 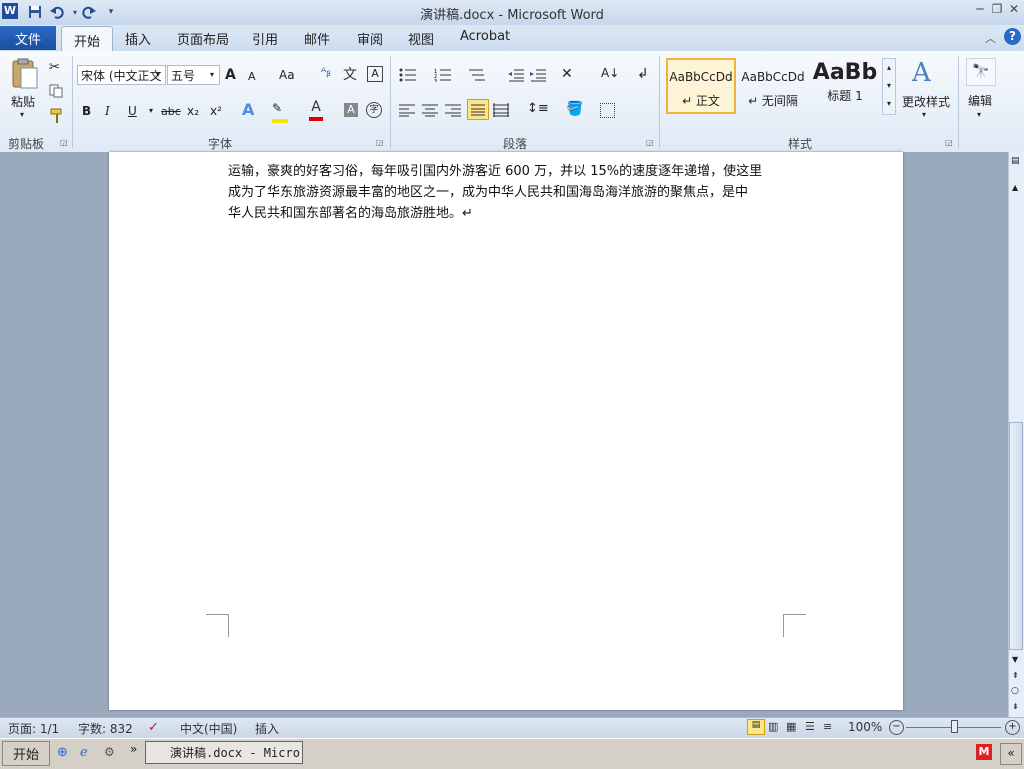 I want to click on underline-button: U, so click(x=132, y=111).